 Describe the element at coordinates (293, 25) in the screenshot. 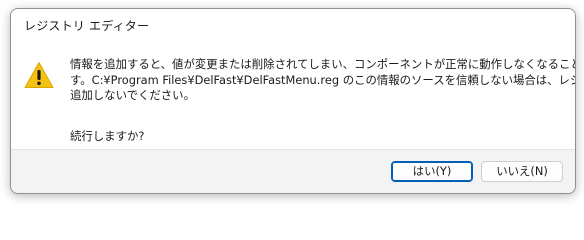

I see `title-bar: レジストリ エディター` at that location.